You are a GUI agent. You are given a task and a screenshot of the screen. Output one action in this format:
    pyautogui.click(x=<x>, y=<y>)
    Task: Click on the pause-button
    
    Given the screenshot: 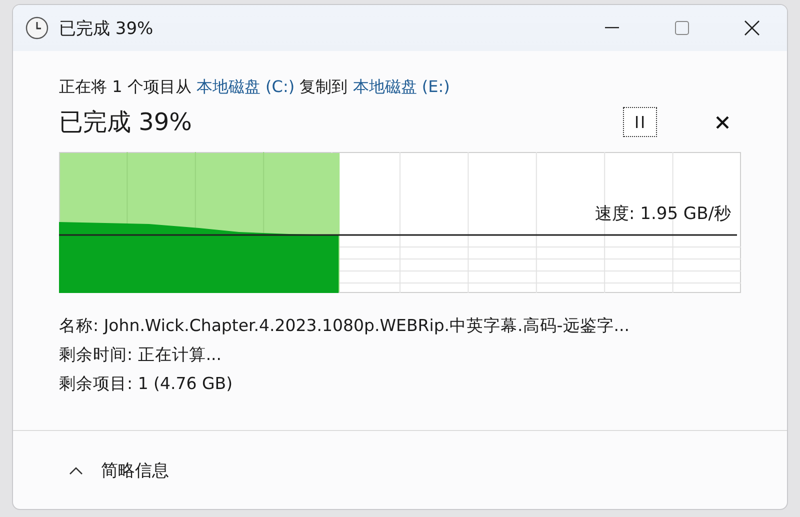 What is the action you would take?
    pyautogui.click(x=640, y=122)
    